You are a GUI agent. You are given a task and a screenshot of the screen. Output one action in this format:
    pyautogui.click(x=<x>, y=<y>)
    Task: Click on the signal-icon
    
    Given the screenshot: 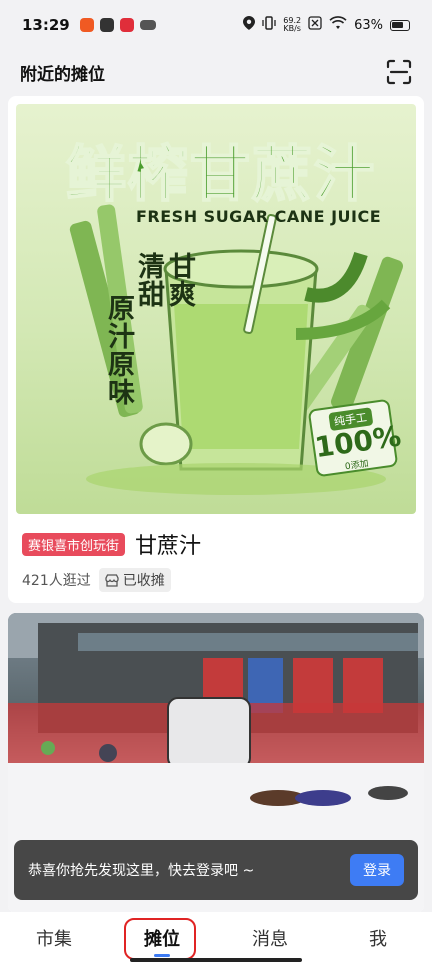 What is the action you would take?
    pyautogui.click(x=315, y=25)
    